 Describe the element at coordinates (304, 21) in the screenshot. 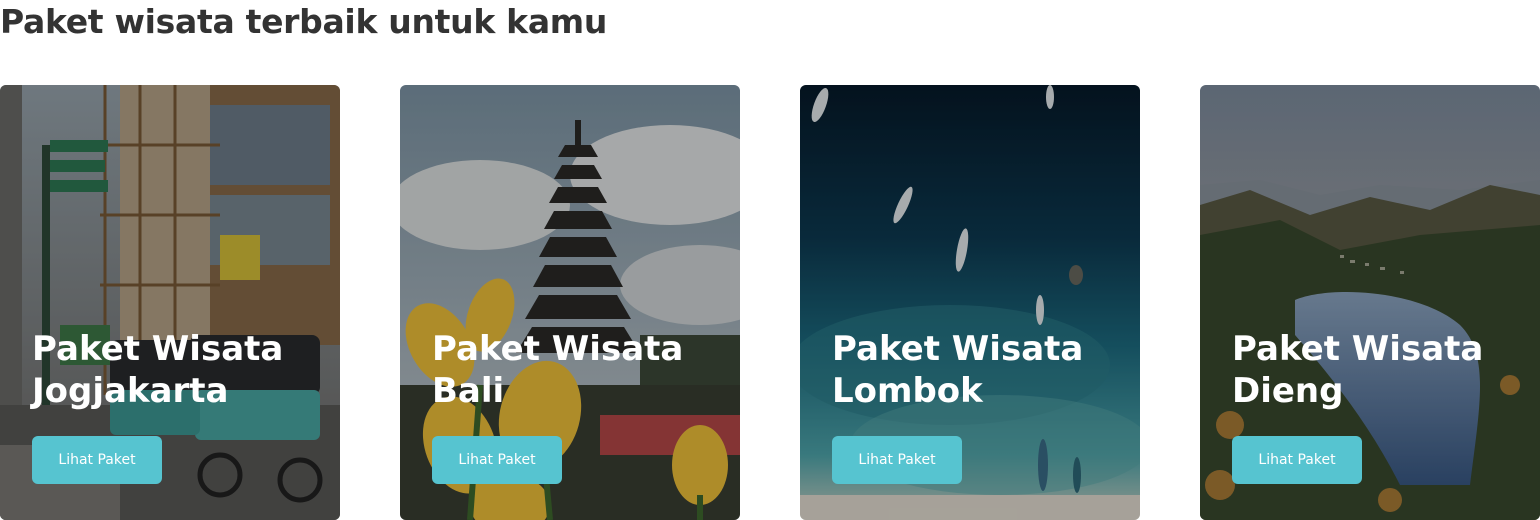

I see `section-title: Paket wisata terbaik untuk kamu` at that location.